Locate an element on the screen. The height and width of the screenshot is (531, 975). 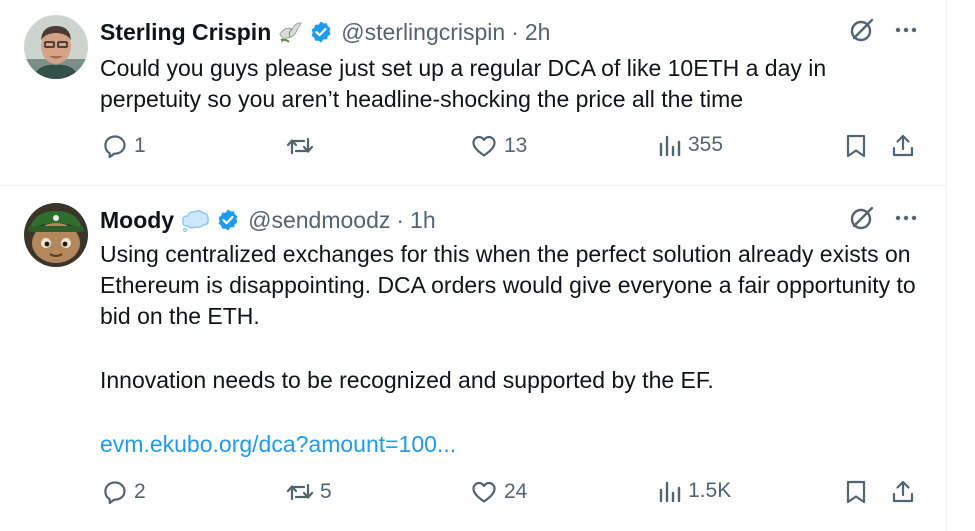
repost-button: 5 is located at coordinates (309, 492).